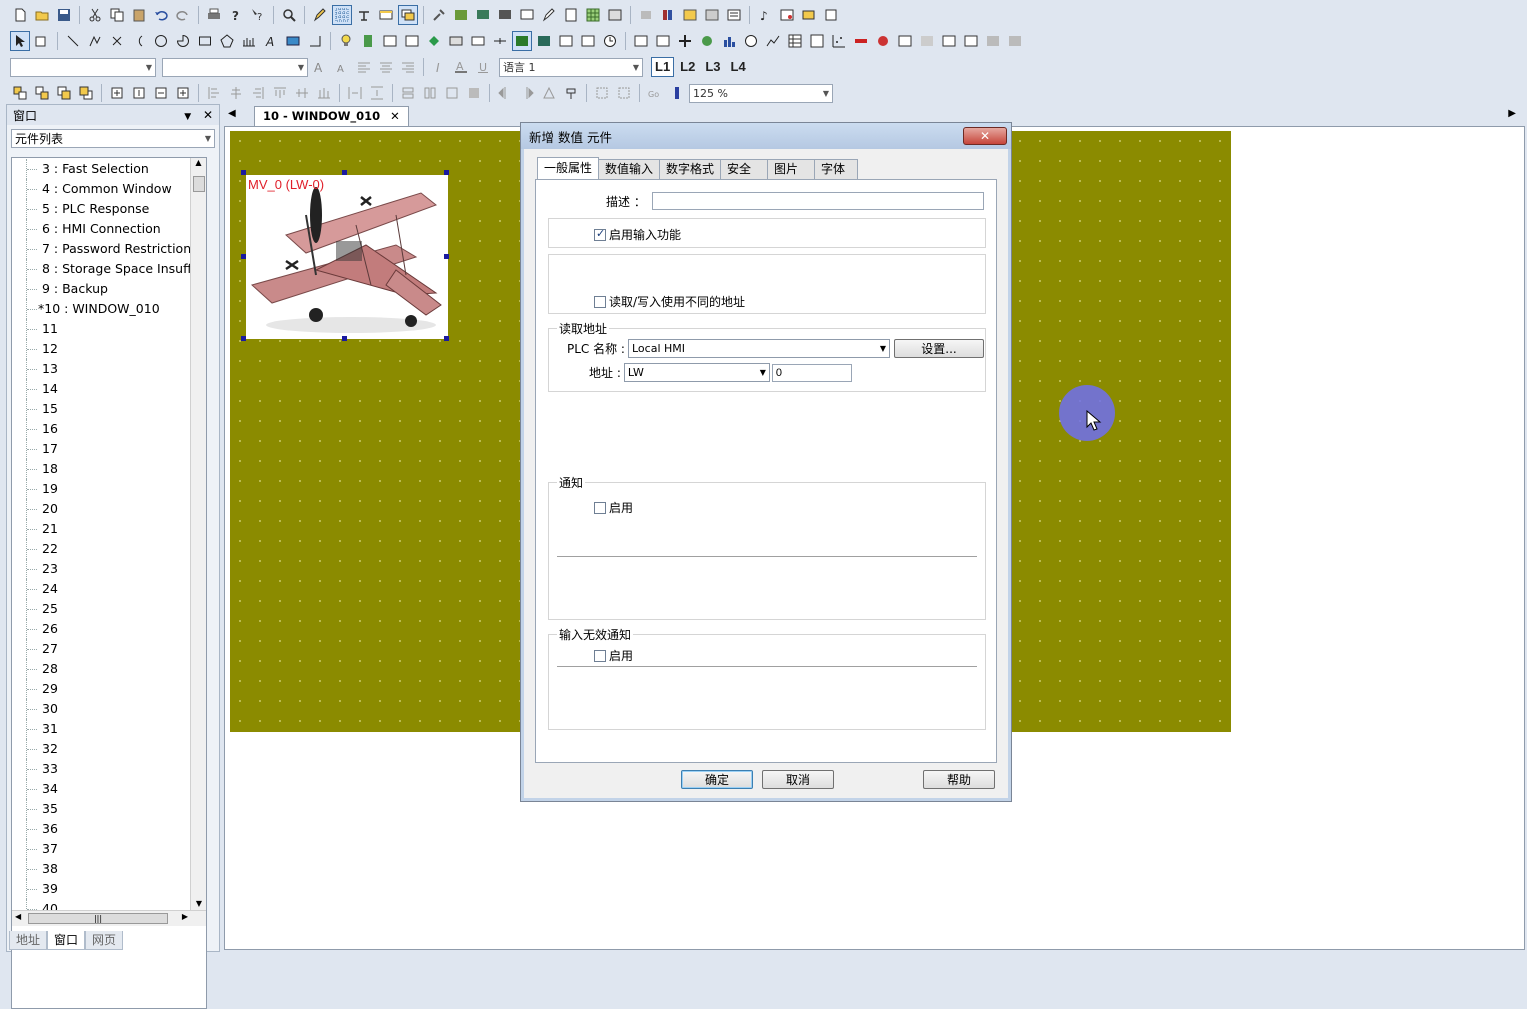 The image size is (1527, 1009). What do you see at coordinates (461, 15) in the screenshot?
I see `compile-icon` at bounding box center [461, 15].